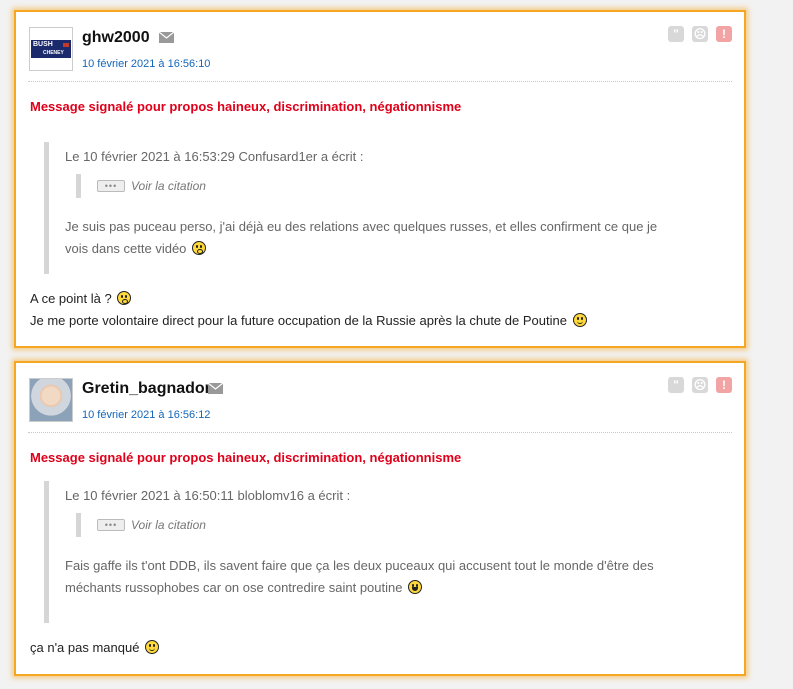 The width and height of the screenshot is (793, 689). I want to click on logo-subtext: CHENEY, so click(53, 53).